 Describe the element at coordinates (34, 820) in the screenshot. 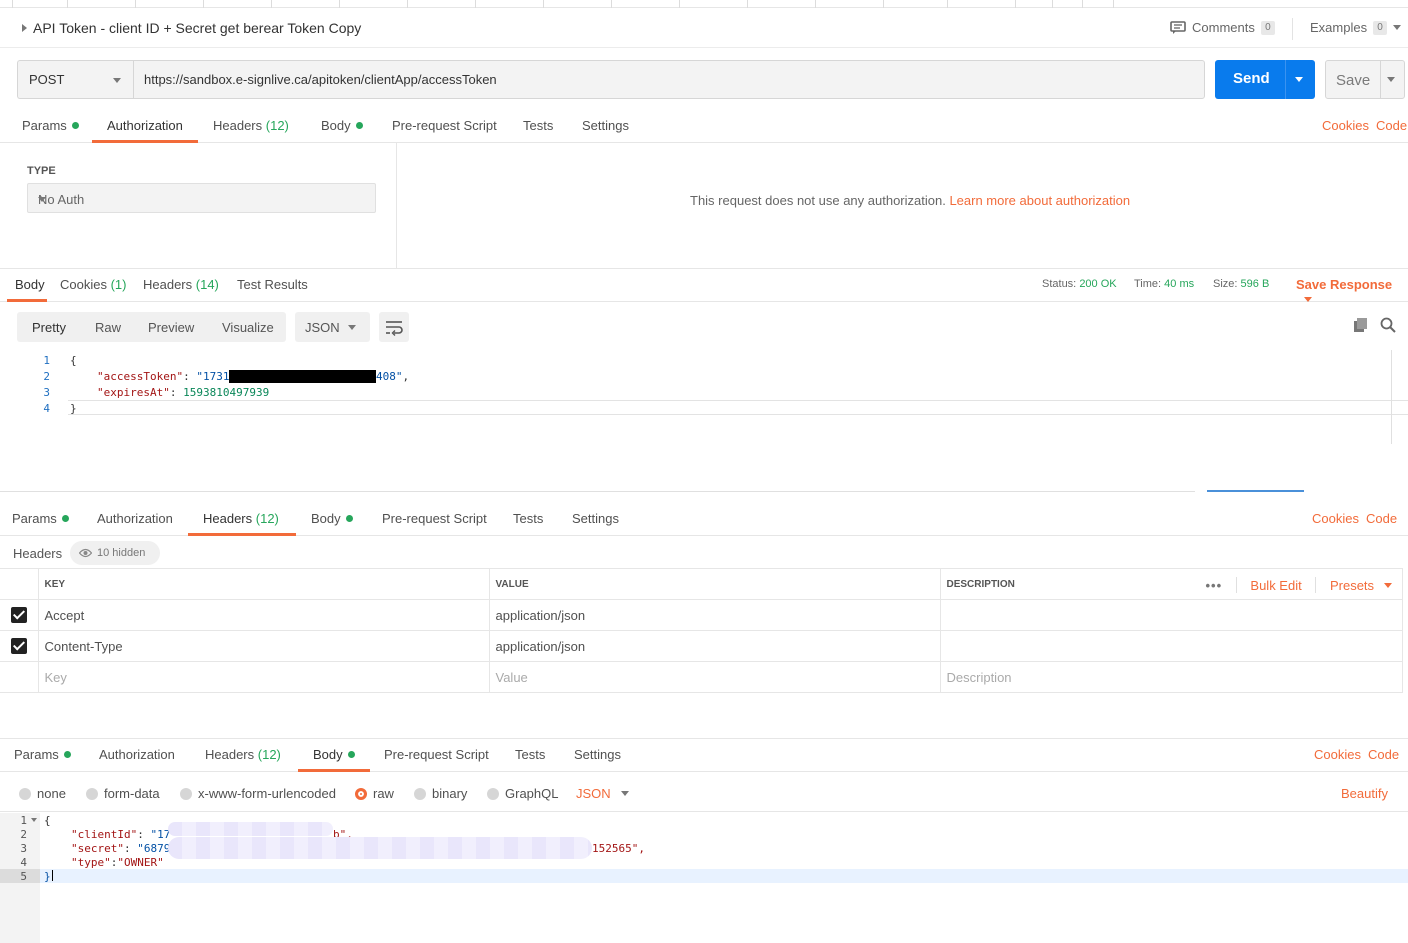

I see `fold-caret-icon` at that location.